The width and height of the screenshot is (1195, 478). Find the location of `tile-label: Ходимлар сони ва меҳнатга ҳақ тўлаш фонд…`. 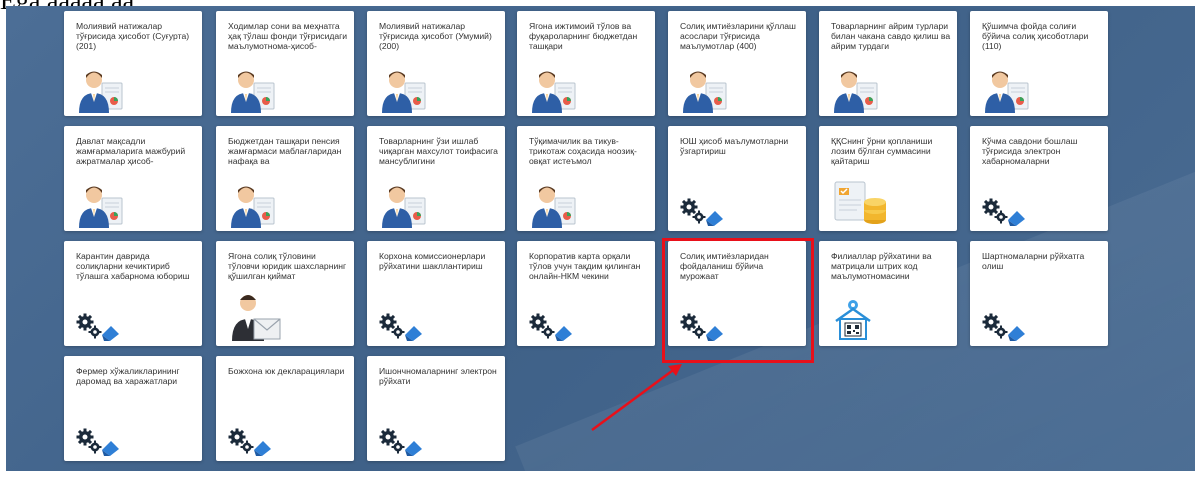

tile-label: Ходимлар сони ва меҳнатга ҳақ тўлаш фонд… is located at coordinates (288, 36).